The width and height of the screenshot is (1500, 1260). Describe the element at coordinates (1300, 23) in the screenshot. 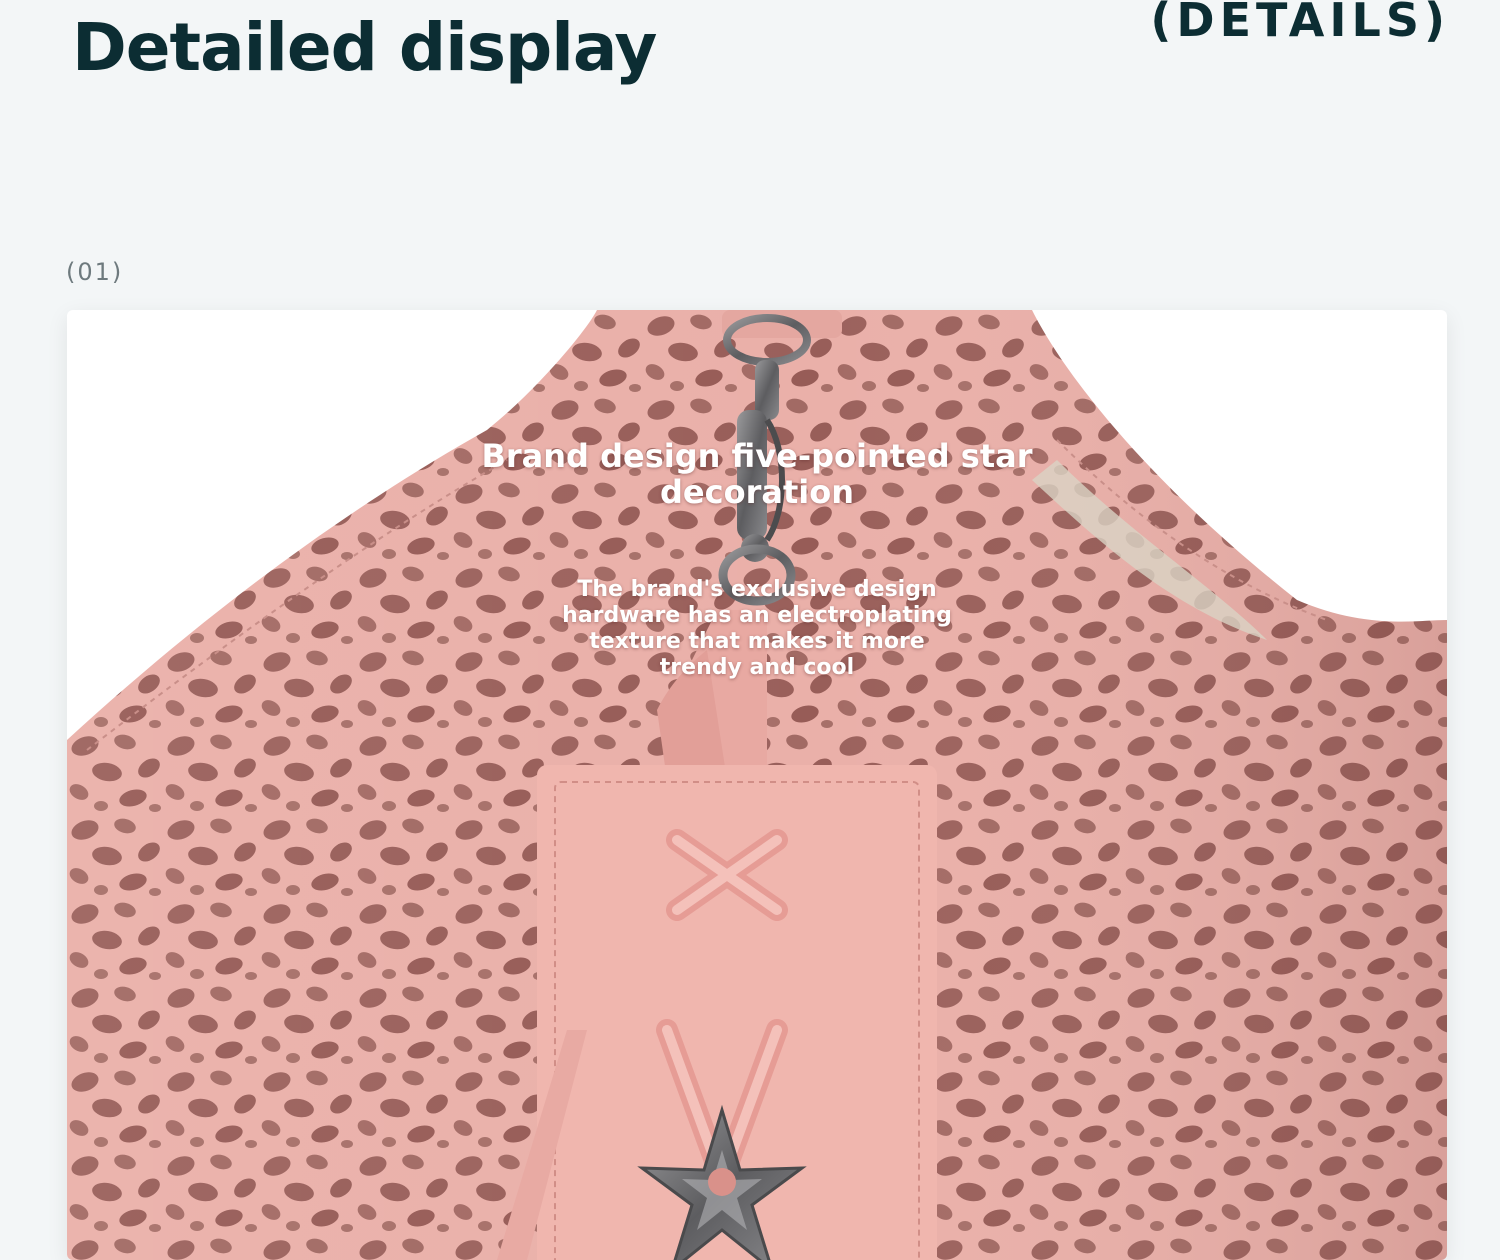

I see `details-tag: (DETAILS)` at that location.